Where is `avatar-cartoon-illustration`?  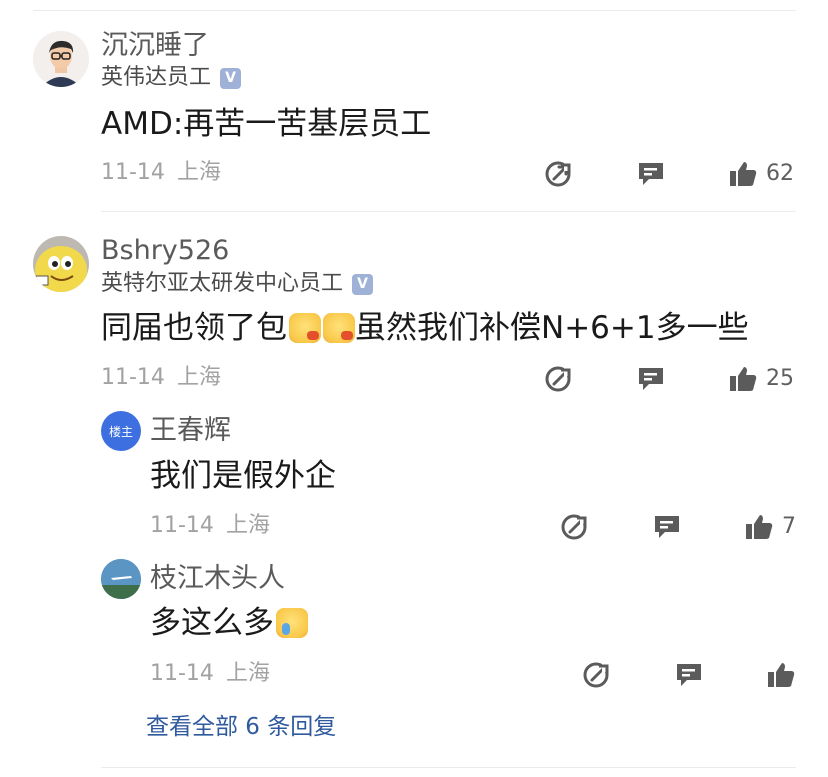 avatar-cartoon-illustration is located at coordinates (61, 264).